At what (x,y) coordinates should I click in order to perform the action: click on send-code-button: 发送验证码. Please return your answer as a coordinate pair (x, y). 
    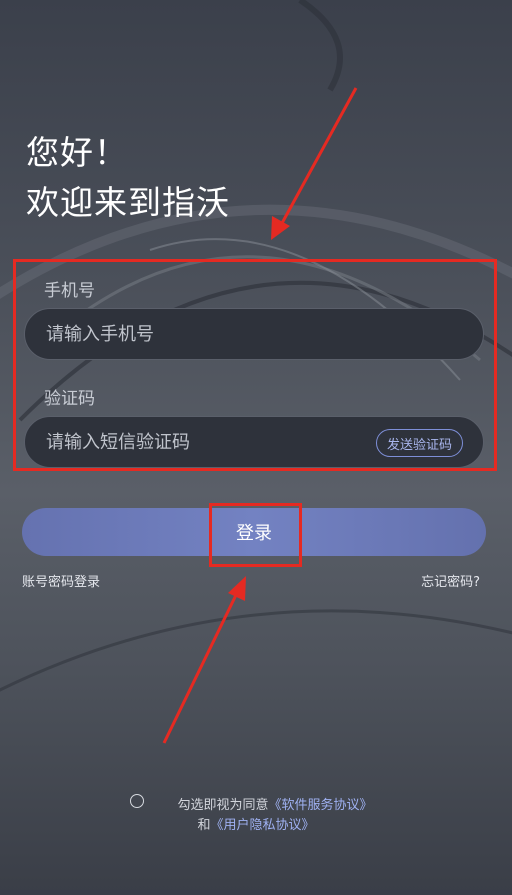
    Looking at the image, I should click on (419, 443).